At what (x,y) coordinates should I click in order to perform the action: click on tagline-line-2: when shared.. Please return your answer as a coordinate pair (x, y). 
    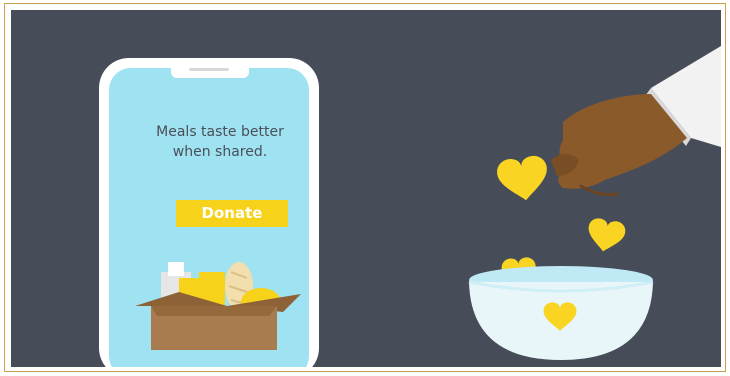
    Looking at the image, I should click on (220, 152).